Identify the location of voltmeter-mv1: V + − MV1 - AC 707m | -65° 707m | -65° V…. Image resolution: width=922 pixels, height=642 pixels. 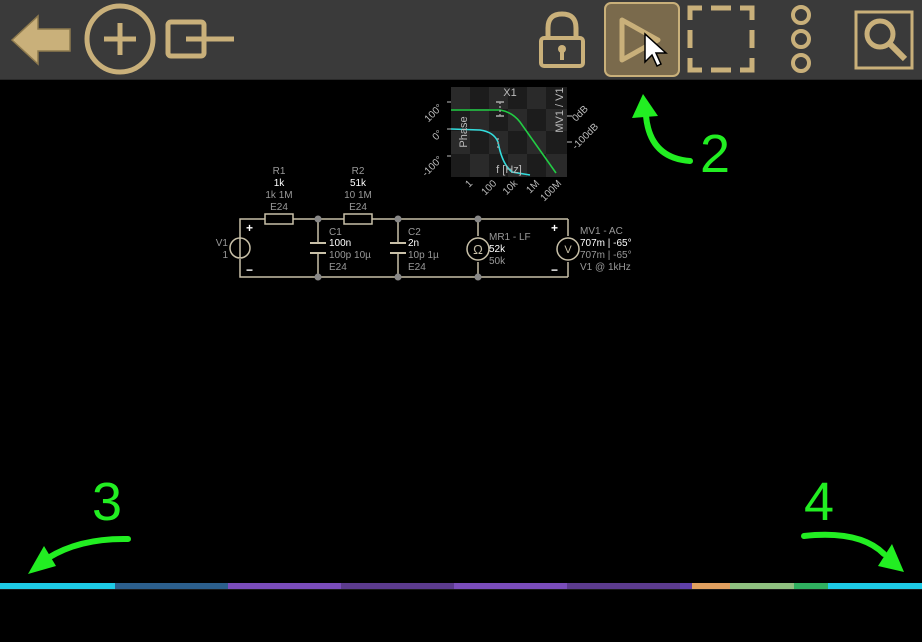
(591, 249).